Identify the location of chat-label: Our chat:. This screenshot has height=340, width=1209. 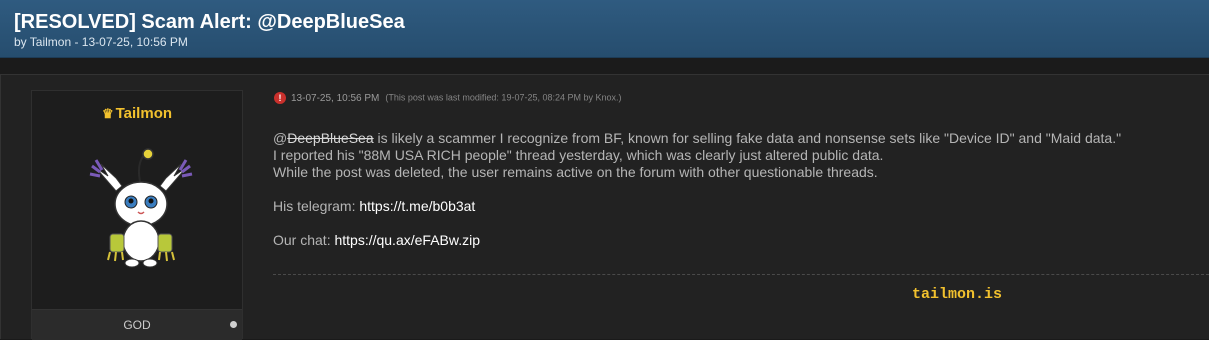
(304, 240).